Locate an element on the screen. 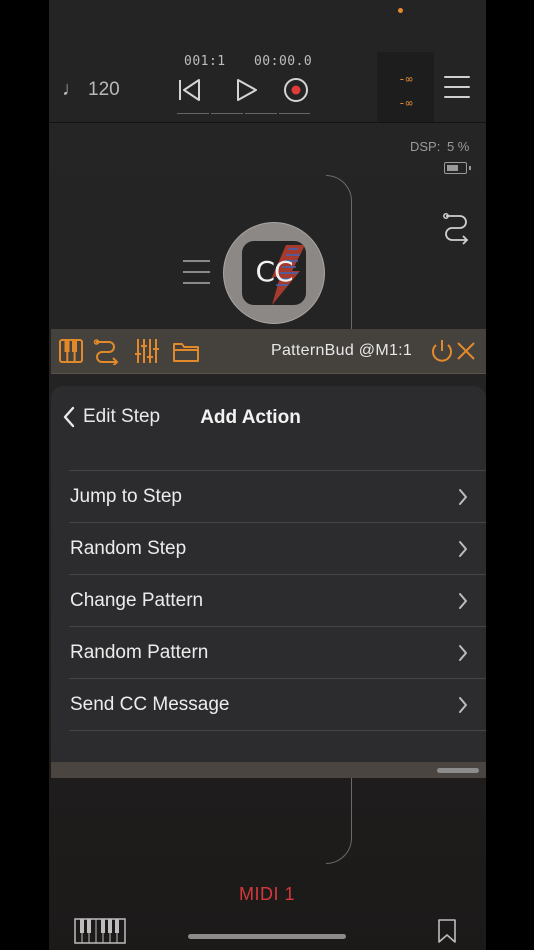  list-item-label: Random Pattern is located at coordinates (139, 652).